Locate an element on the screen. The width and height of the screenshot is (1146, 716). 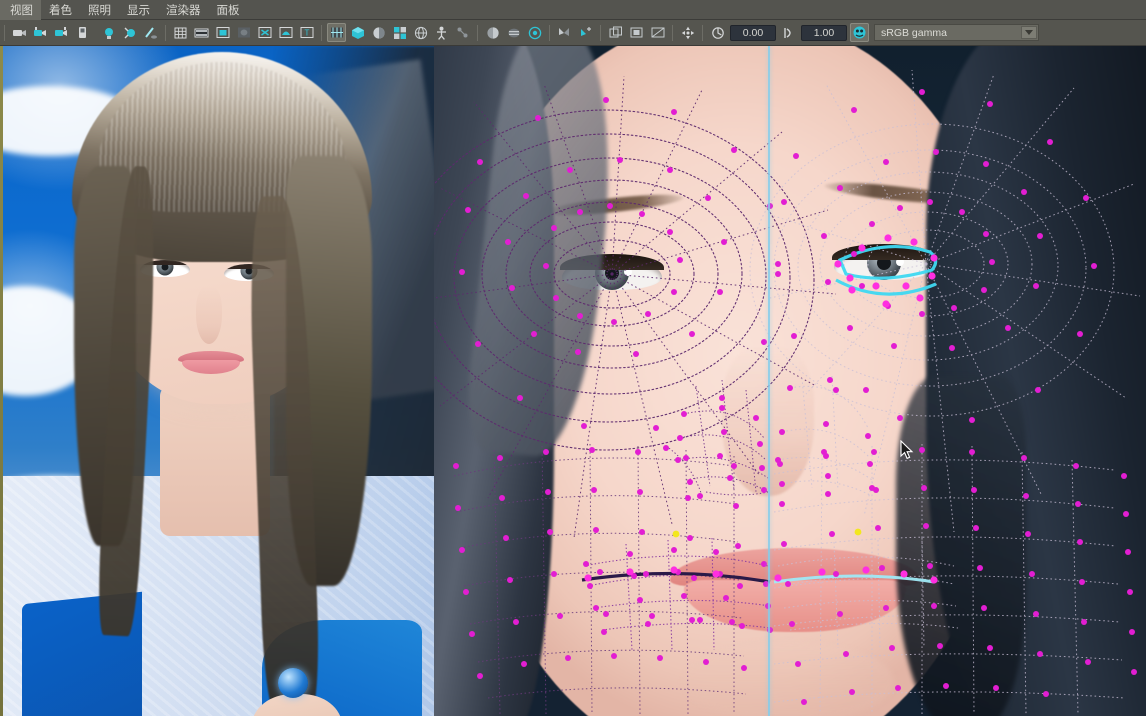
gate-mask-button is located at coordinates (243, 32).